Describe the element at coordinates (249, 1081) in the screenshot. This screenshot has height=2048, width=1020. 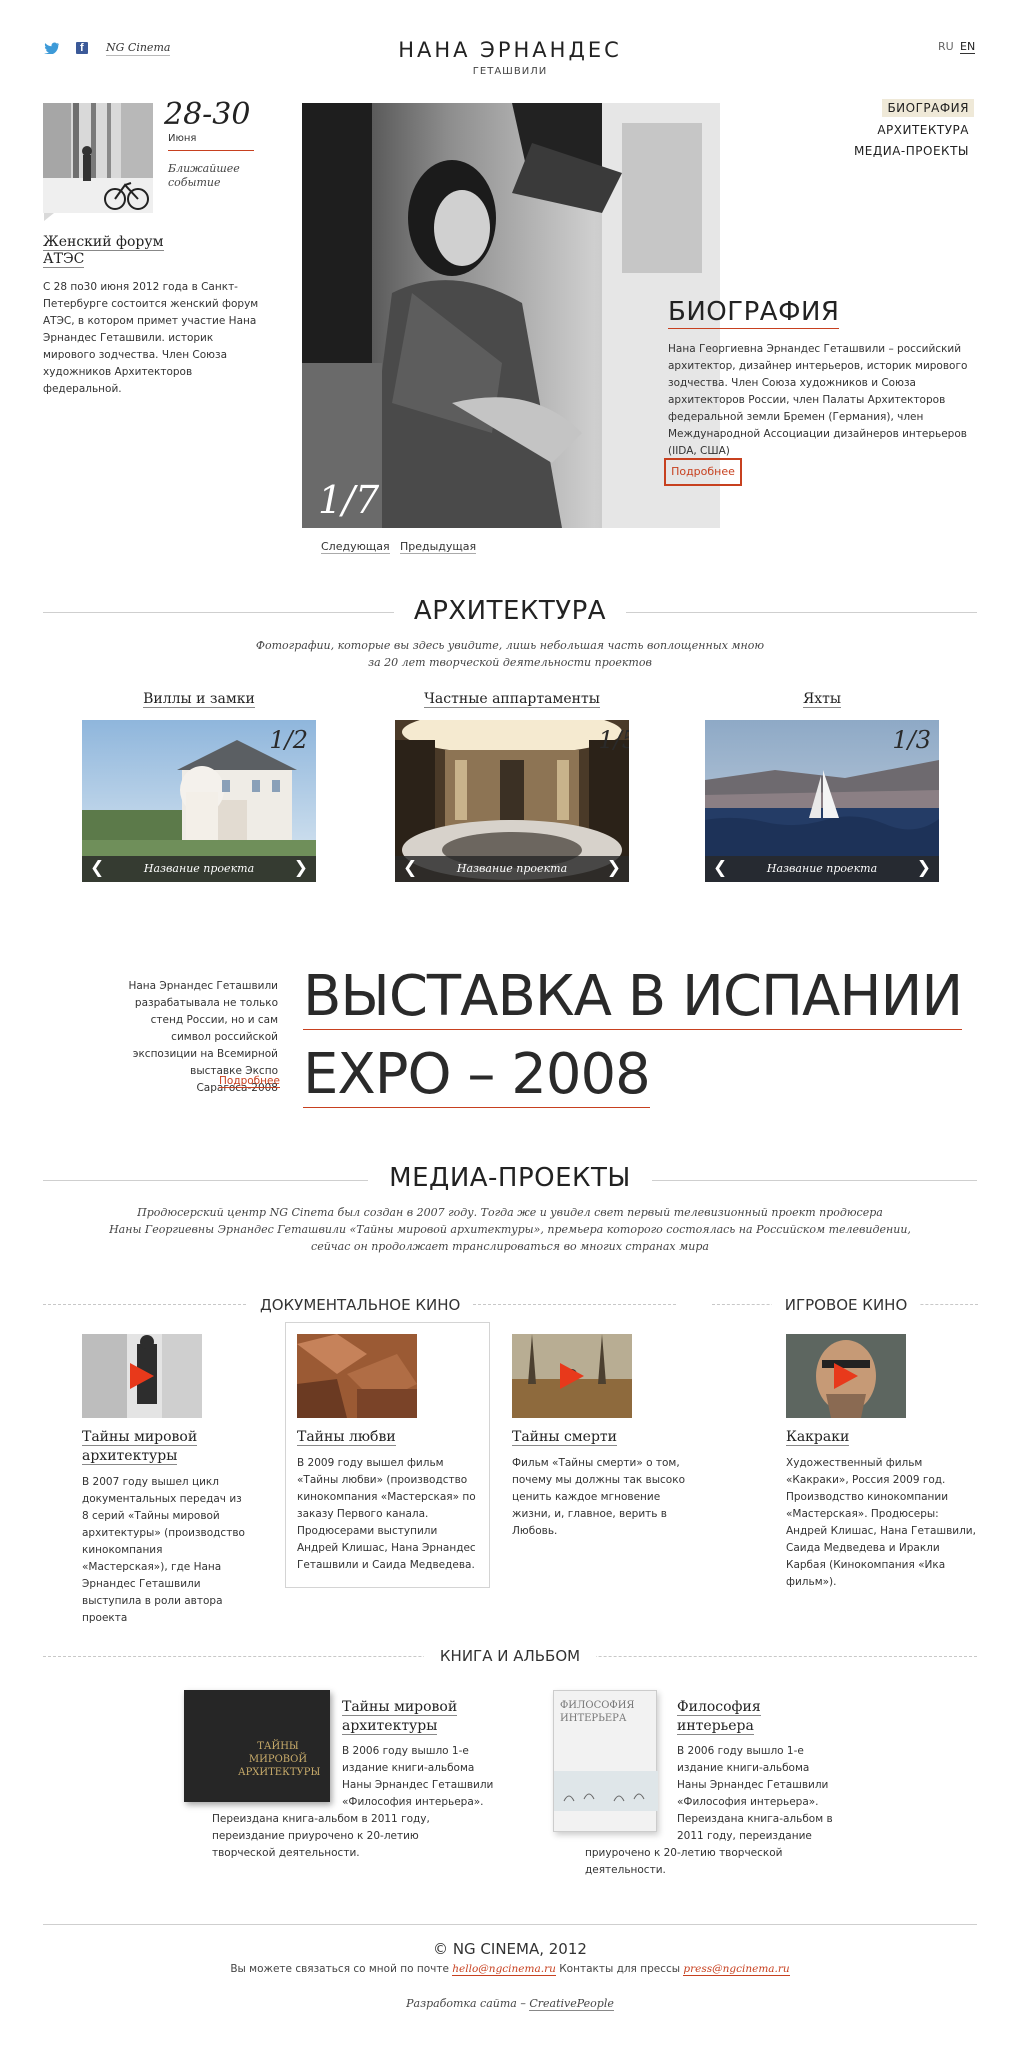
I see `expo-more-link: Подробнее` at that location.